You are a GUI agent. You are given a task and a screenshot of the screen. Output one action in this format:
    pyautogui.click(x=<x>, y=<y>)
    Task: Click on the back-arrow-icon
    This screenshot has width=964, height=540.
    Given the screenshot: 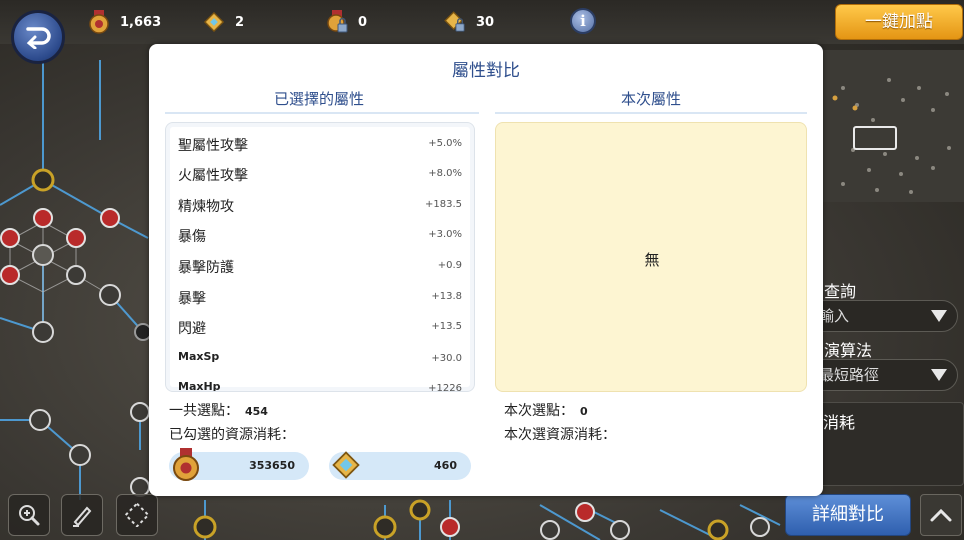 What is the action you would take?
    pyautogui.click(x=38, y=38)
    